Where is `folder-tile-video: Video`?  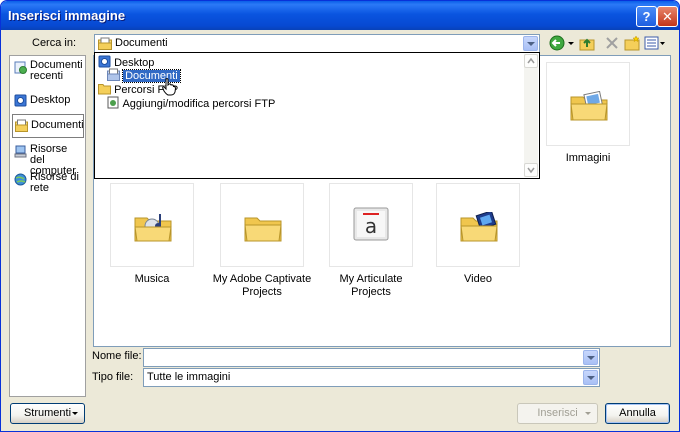 folder-tile-video: Video is located at coordinates (478, 234).